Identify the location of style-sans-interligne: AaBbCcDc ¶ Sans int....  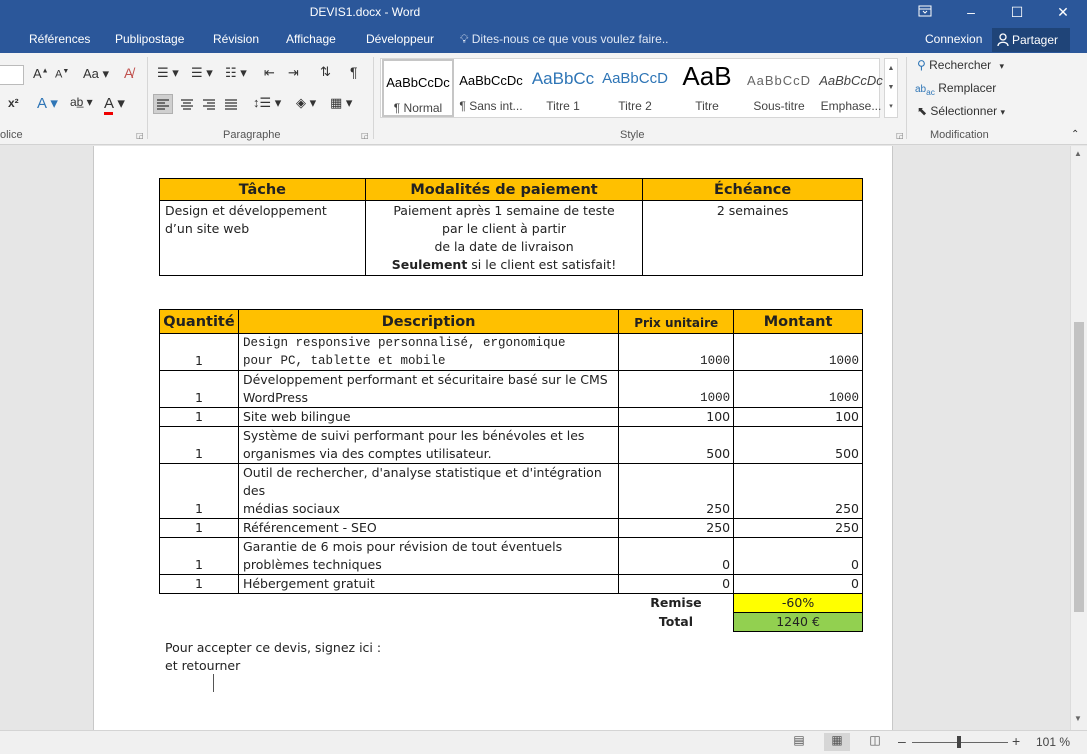
(491, 88).